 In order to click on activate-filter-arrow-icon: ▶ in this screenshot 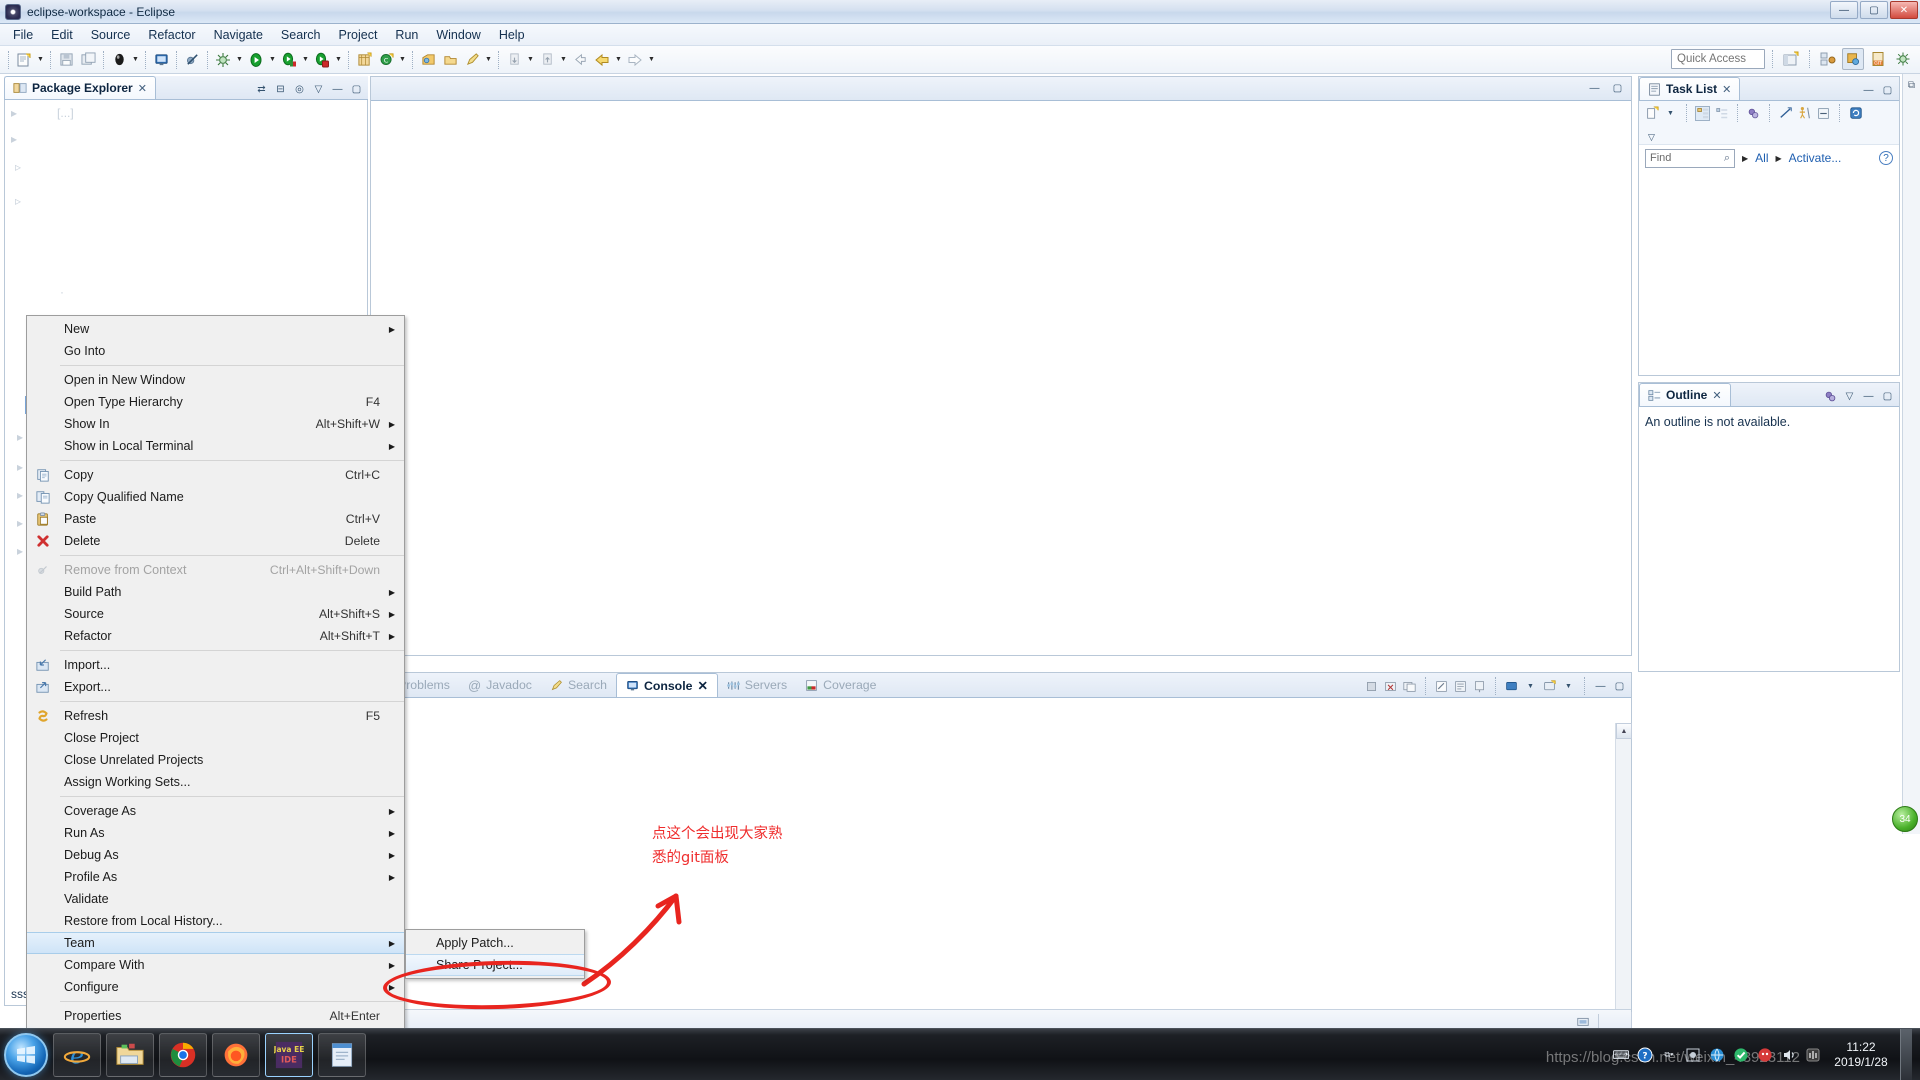, I will do `click(1779, 158)`.